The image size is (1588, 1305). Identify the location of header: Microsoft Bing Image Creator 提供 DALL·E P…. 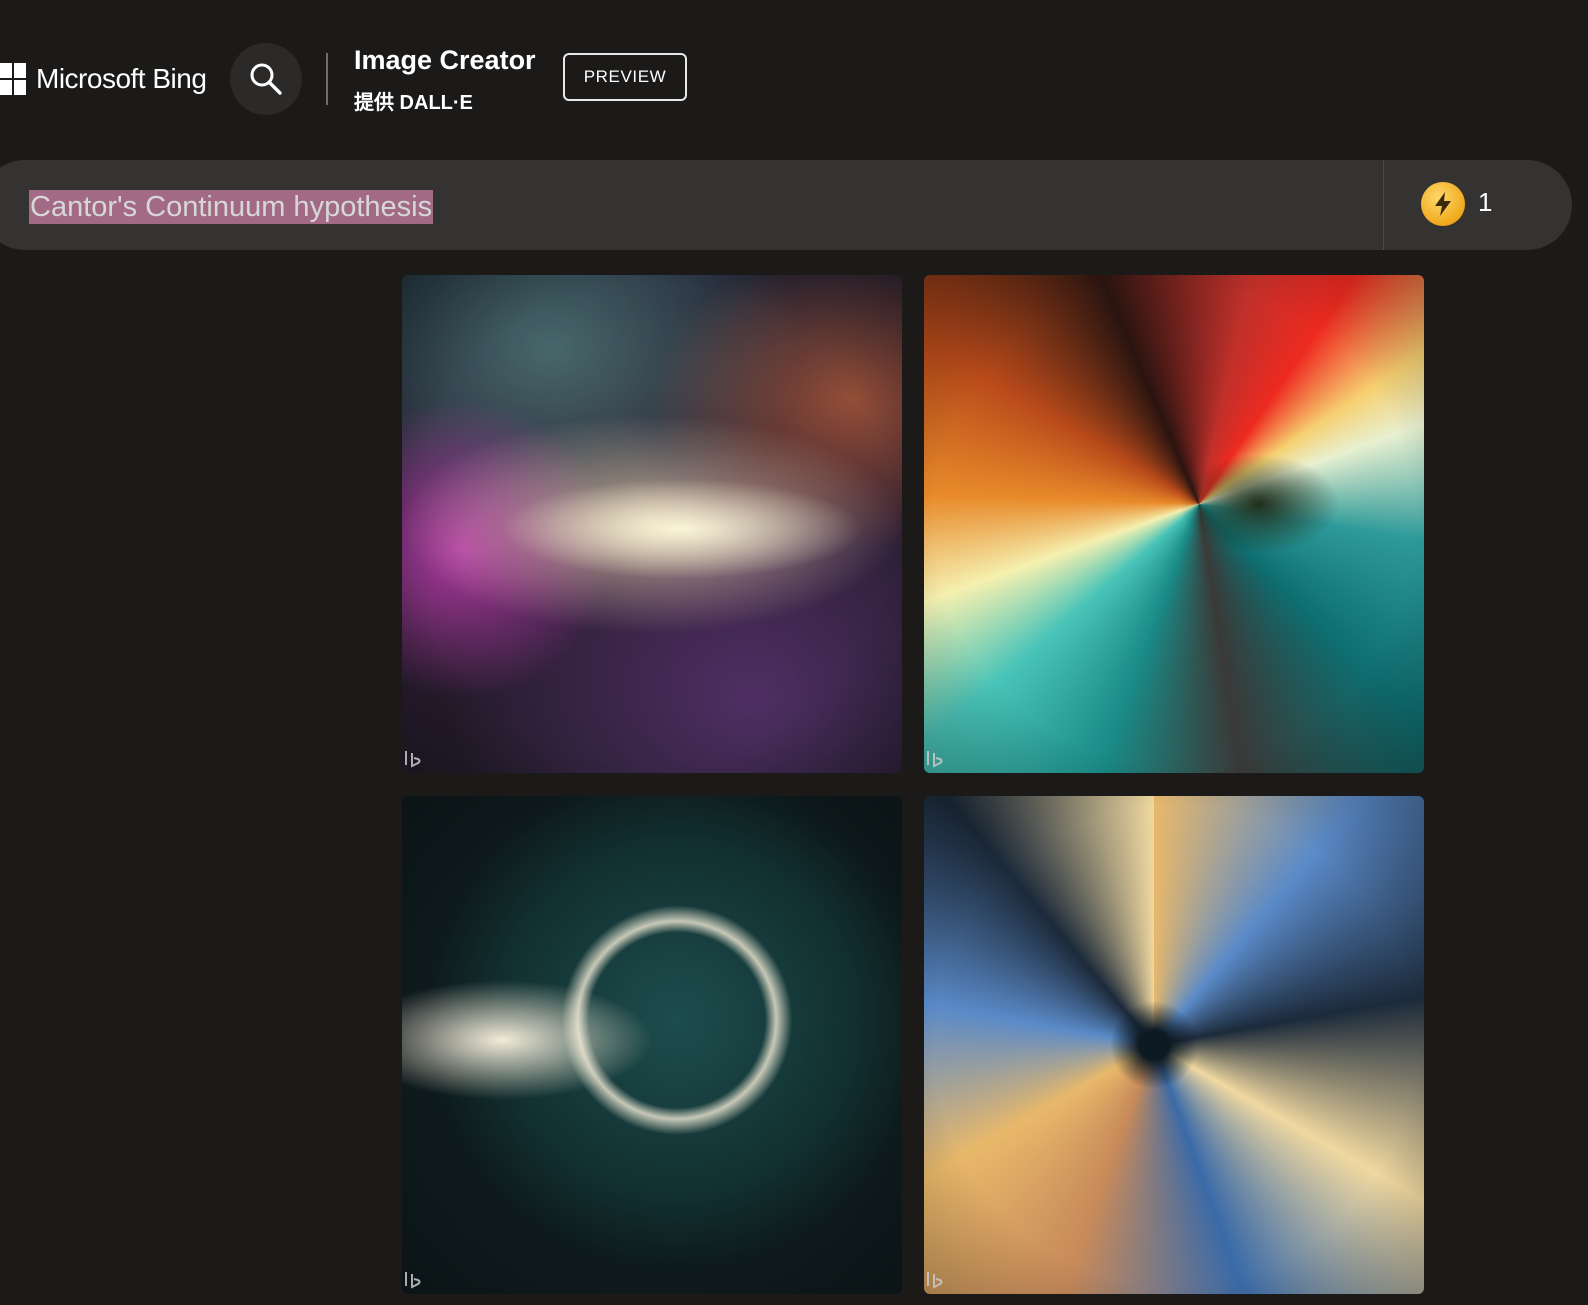
(794, 75).